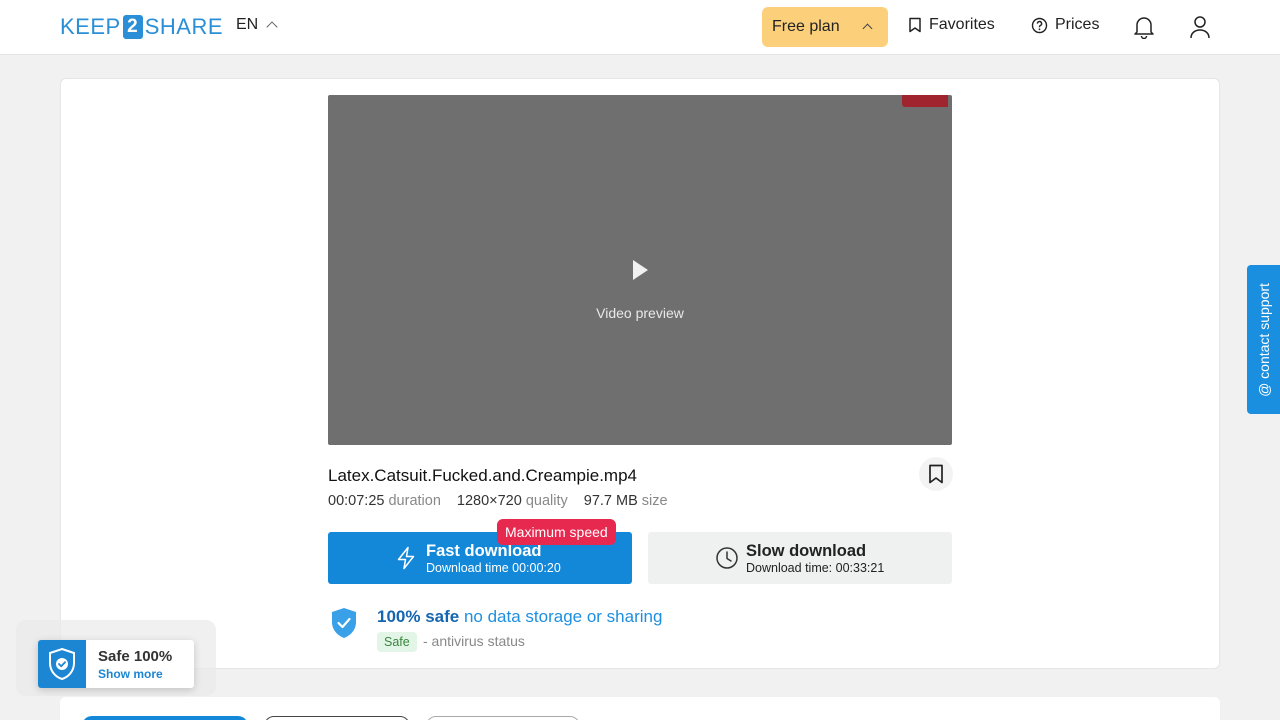  Describe the element at coordinates (654, 501) in the screenshot. I see `size-label: size` at that location.